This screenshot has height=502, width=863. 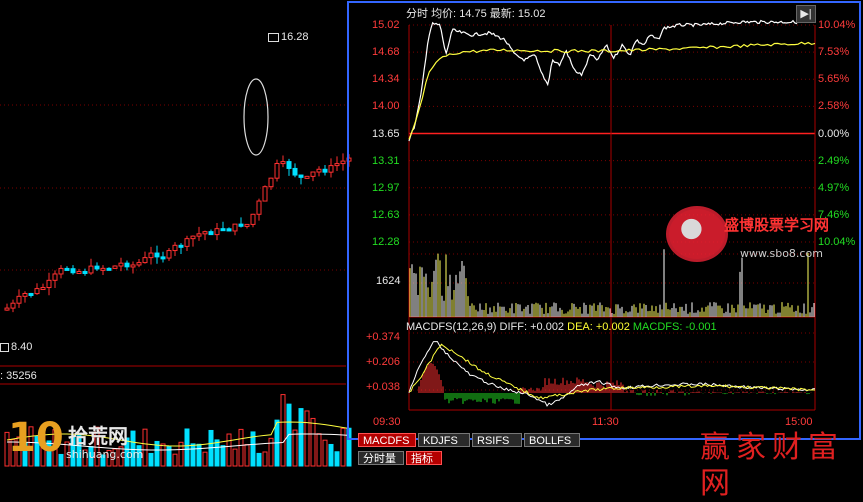 I want to click on percent-tick-label: 7.53%, so click(x=834, y=52).